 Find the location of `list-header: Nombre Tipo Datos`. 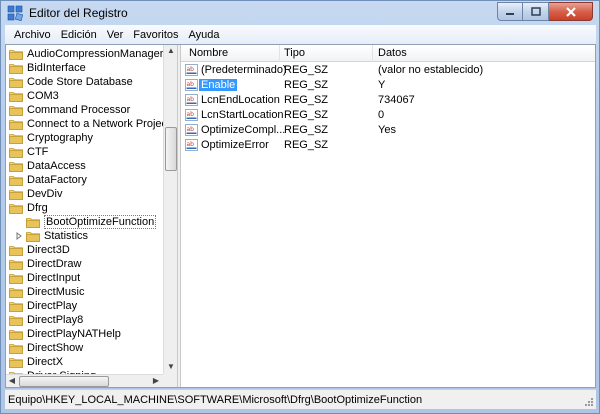

list-header: Nombre Tipo Datos is located at coordinates (388, 53).